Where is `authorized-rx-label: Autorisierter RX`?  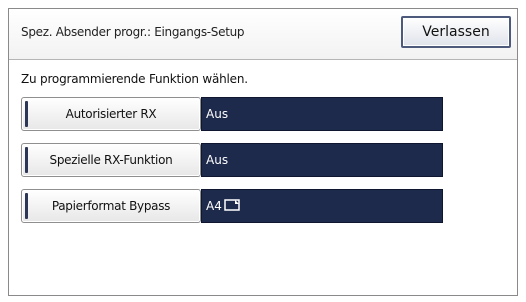
authorized-rx-label: Autorisierter RX is located at coordinates (111, 114).